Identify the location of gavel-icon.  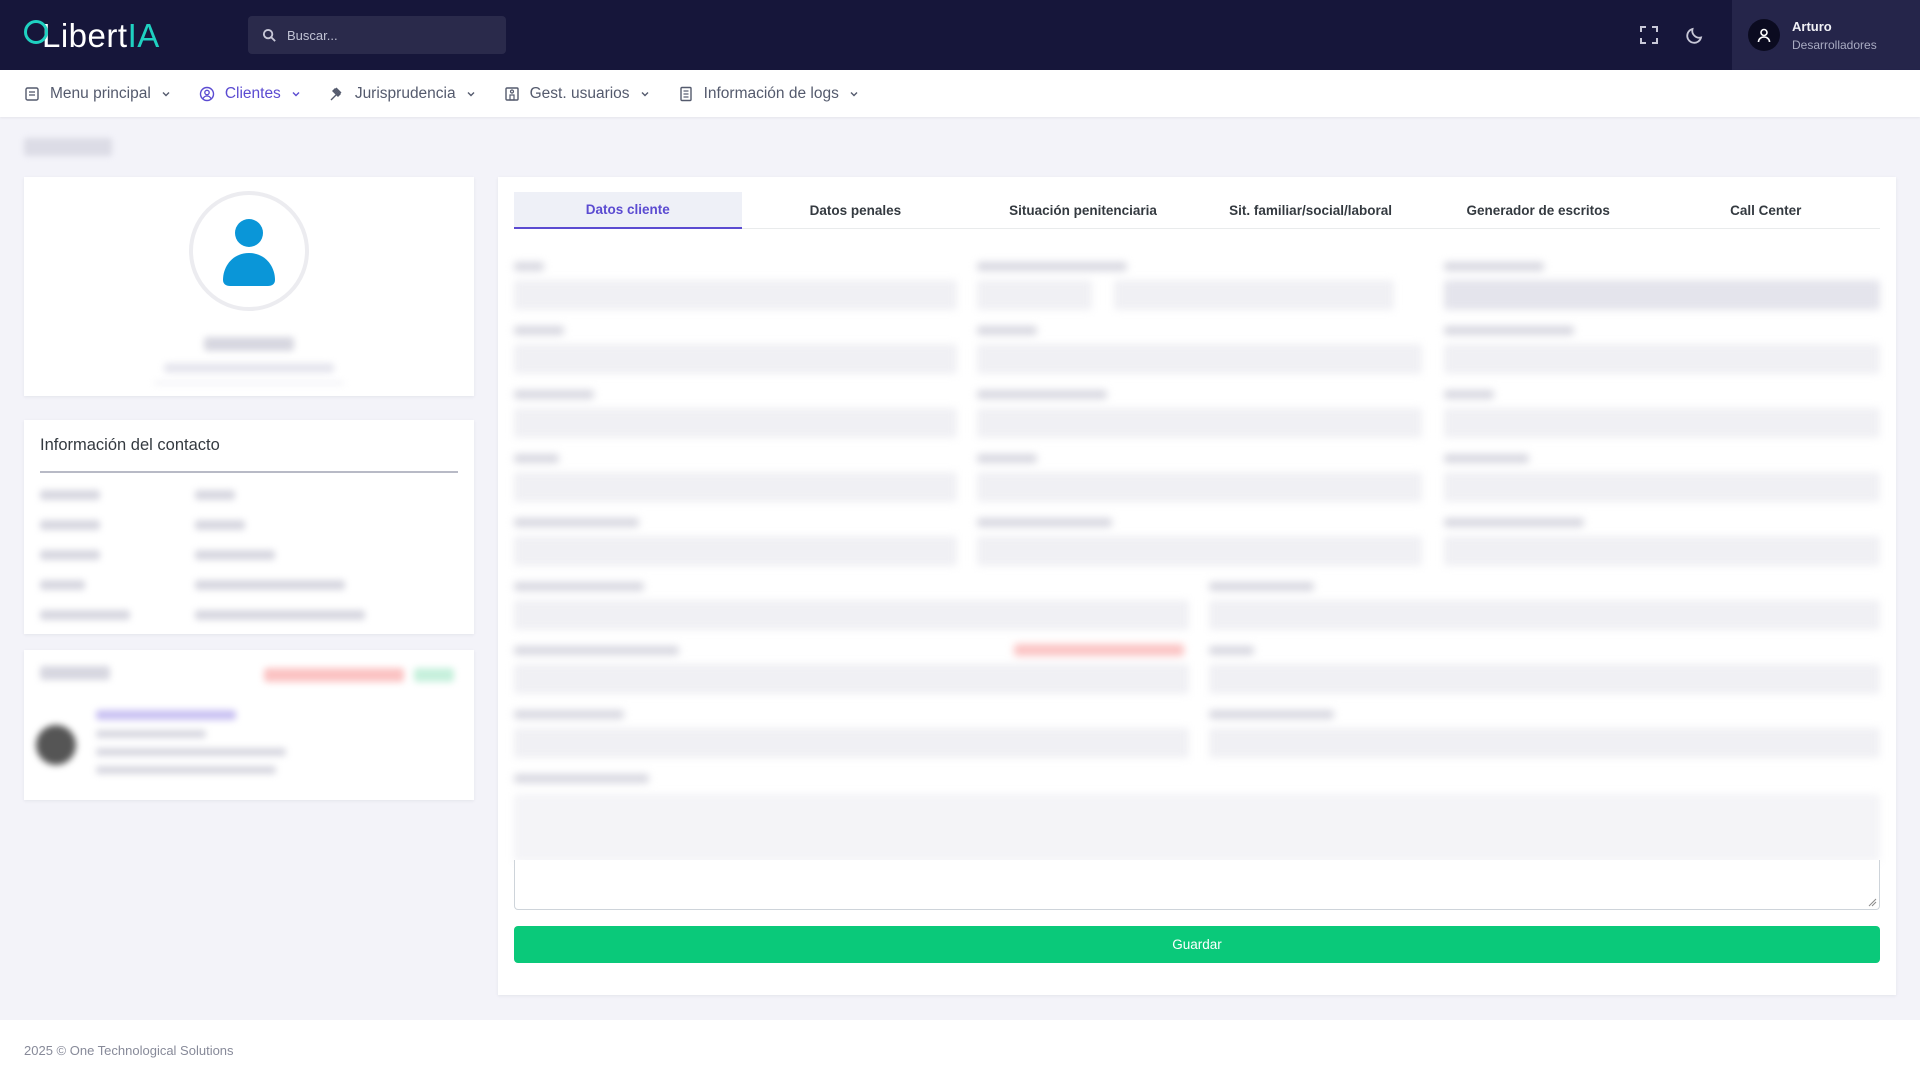
(336, 93).